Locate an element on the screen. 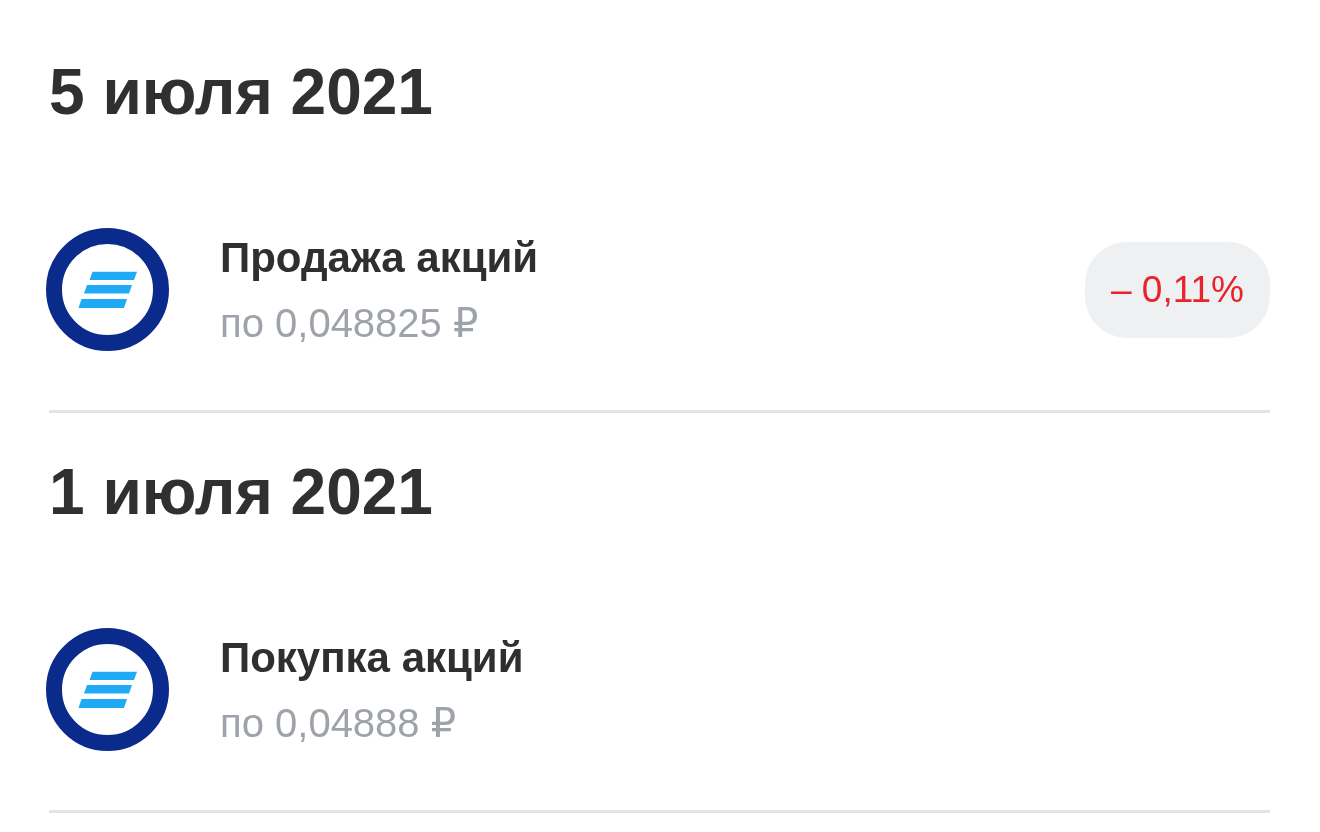 The height and width of the screenshot is (832, 1320). operation-title: Покупка акций is located at coordinates (372, 657).